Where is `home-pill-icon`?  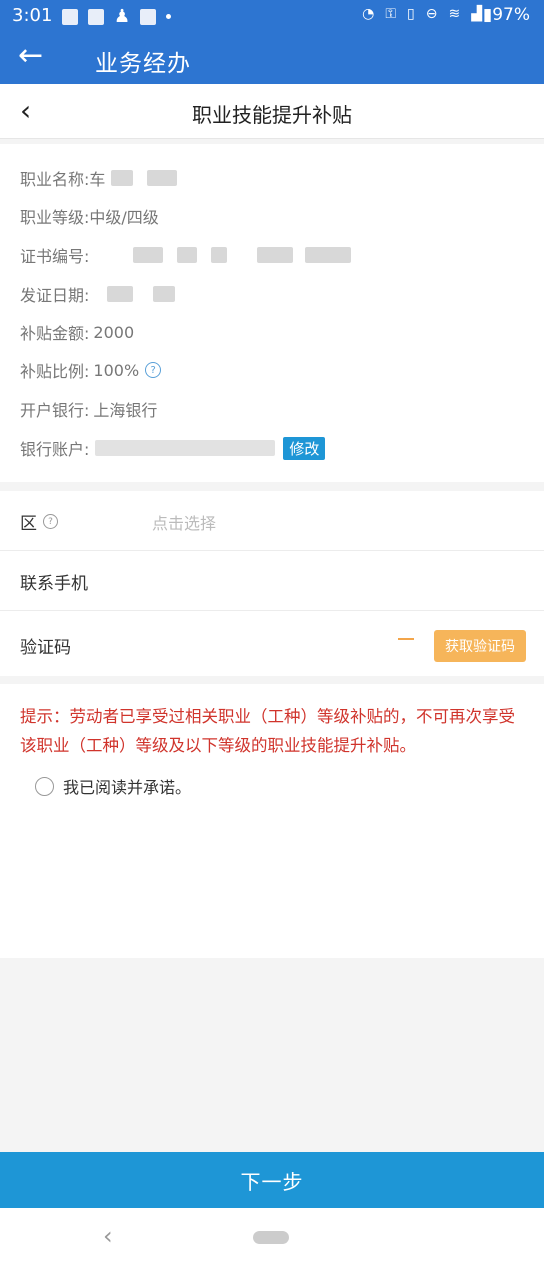
home-pill-icon is located at coordinates (271, 1237).